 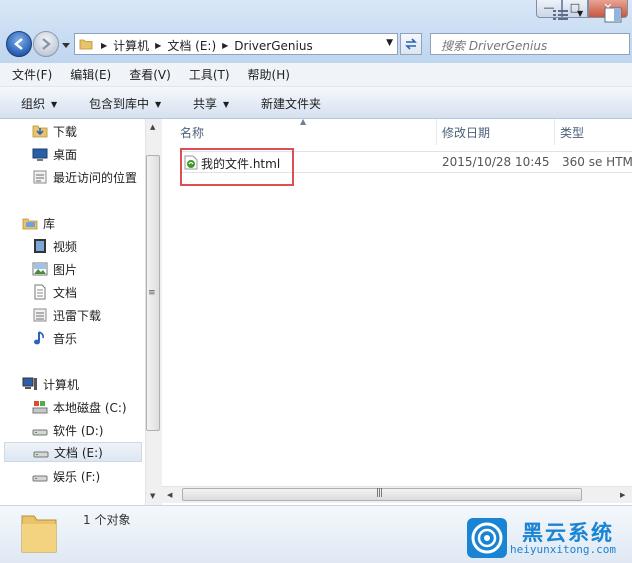 What do you see at coordinates (291, 103) in the screenshot?
I see `new-folder-button: 新建文件夹` at bounding box center [291, 103].